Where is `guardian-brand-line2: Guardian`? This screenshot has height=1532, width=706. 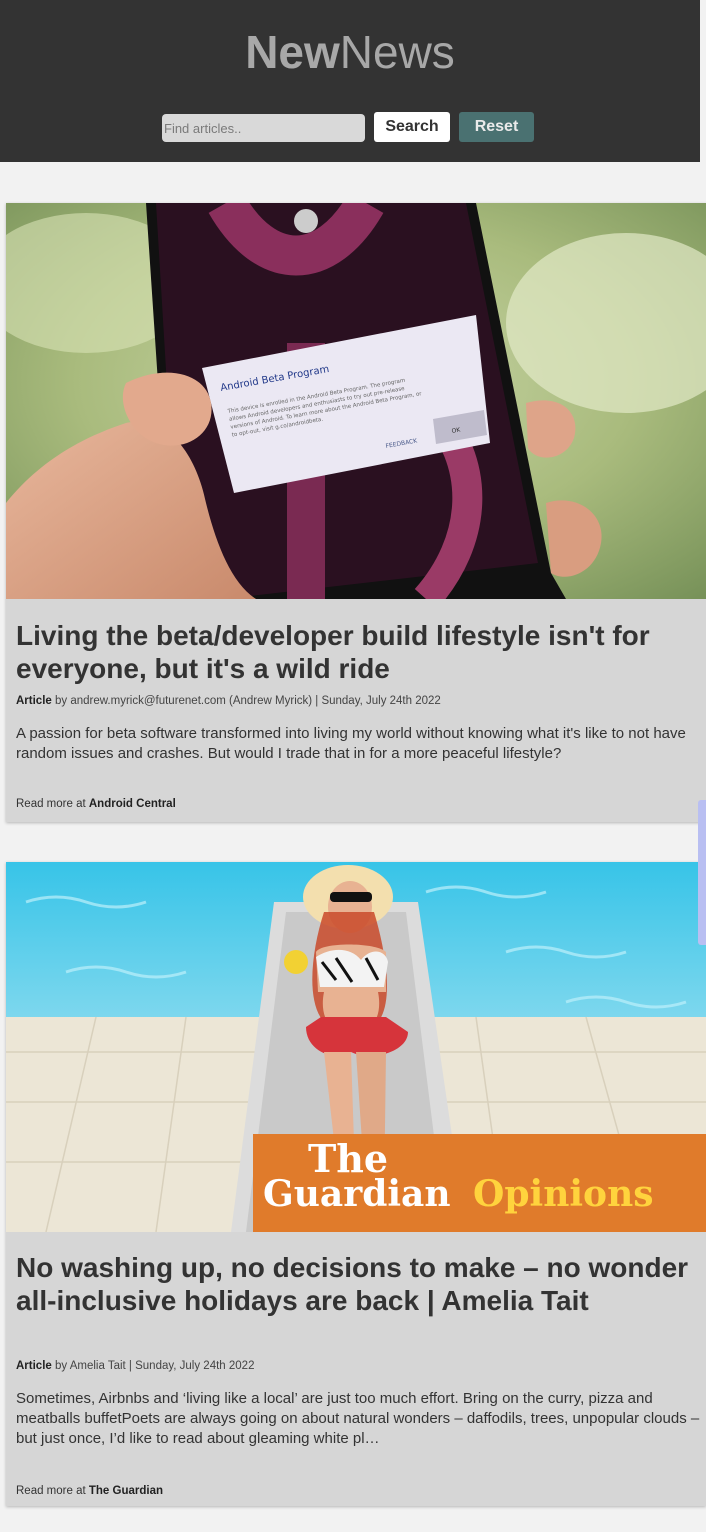 guardian-brand-line2: Guardian is located at coordinates (357, 1194).